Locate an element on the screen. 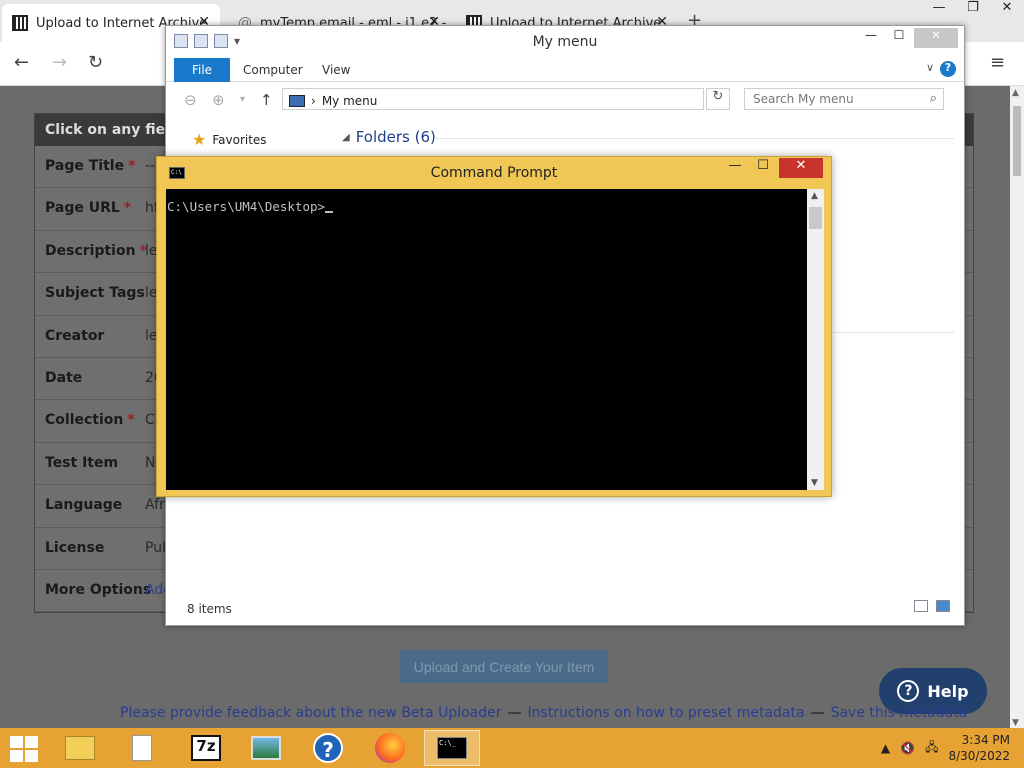 The image size is (1024, 768). folders-header-label: Folders (6) is located at coordinates (395, 137).